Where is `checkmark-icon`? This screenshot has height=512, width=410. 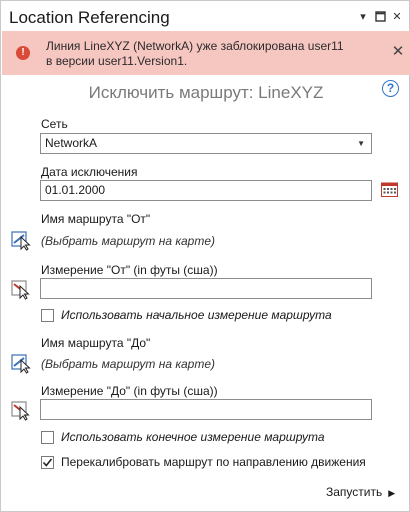
checkmark-icon is located at coordinates (47, 462).